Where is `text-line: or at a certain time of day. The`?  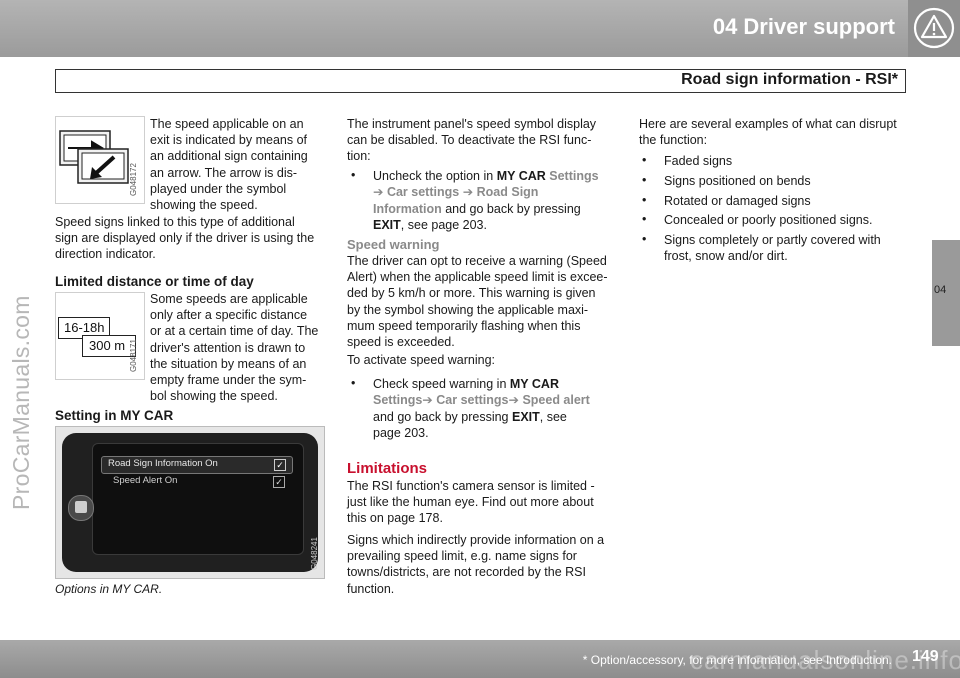 text-line: or at a certain time of day. The is located at coordinates (234, 331).